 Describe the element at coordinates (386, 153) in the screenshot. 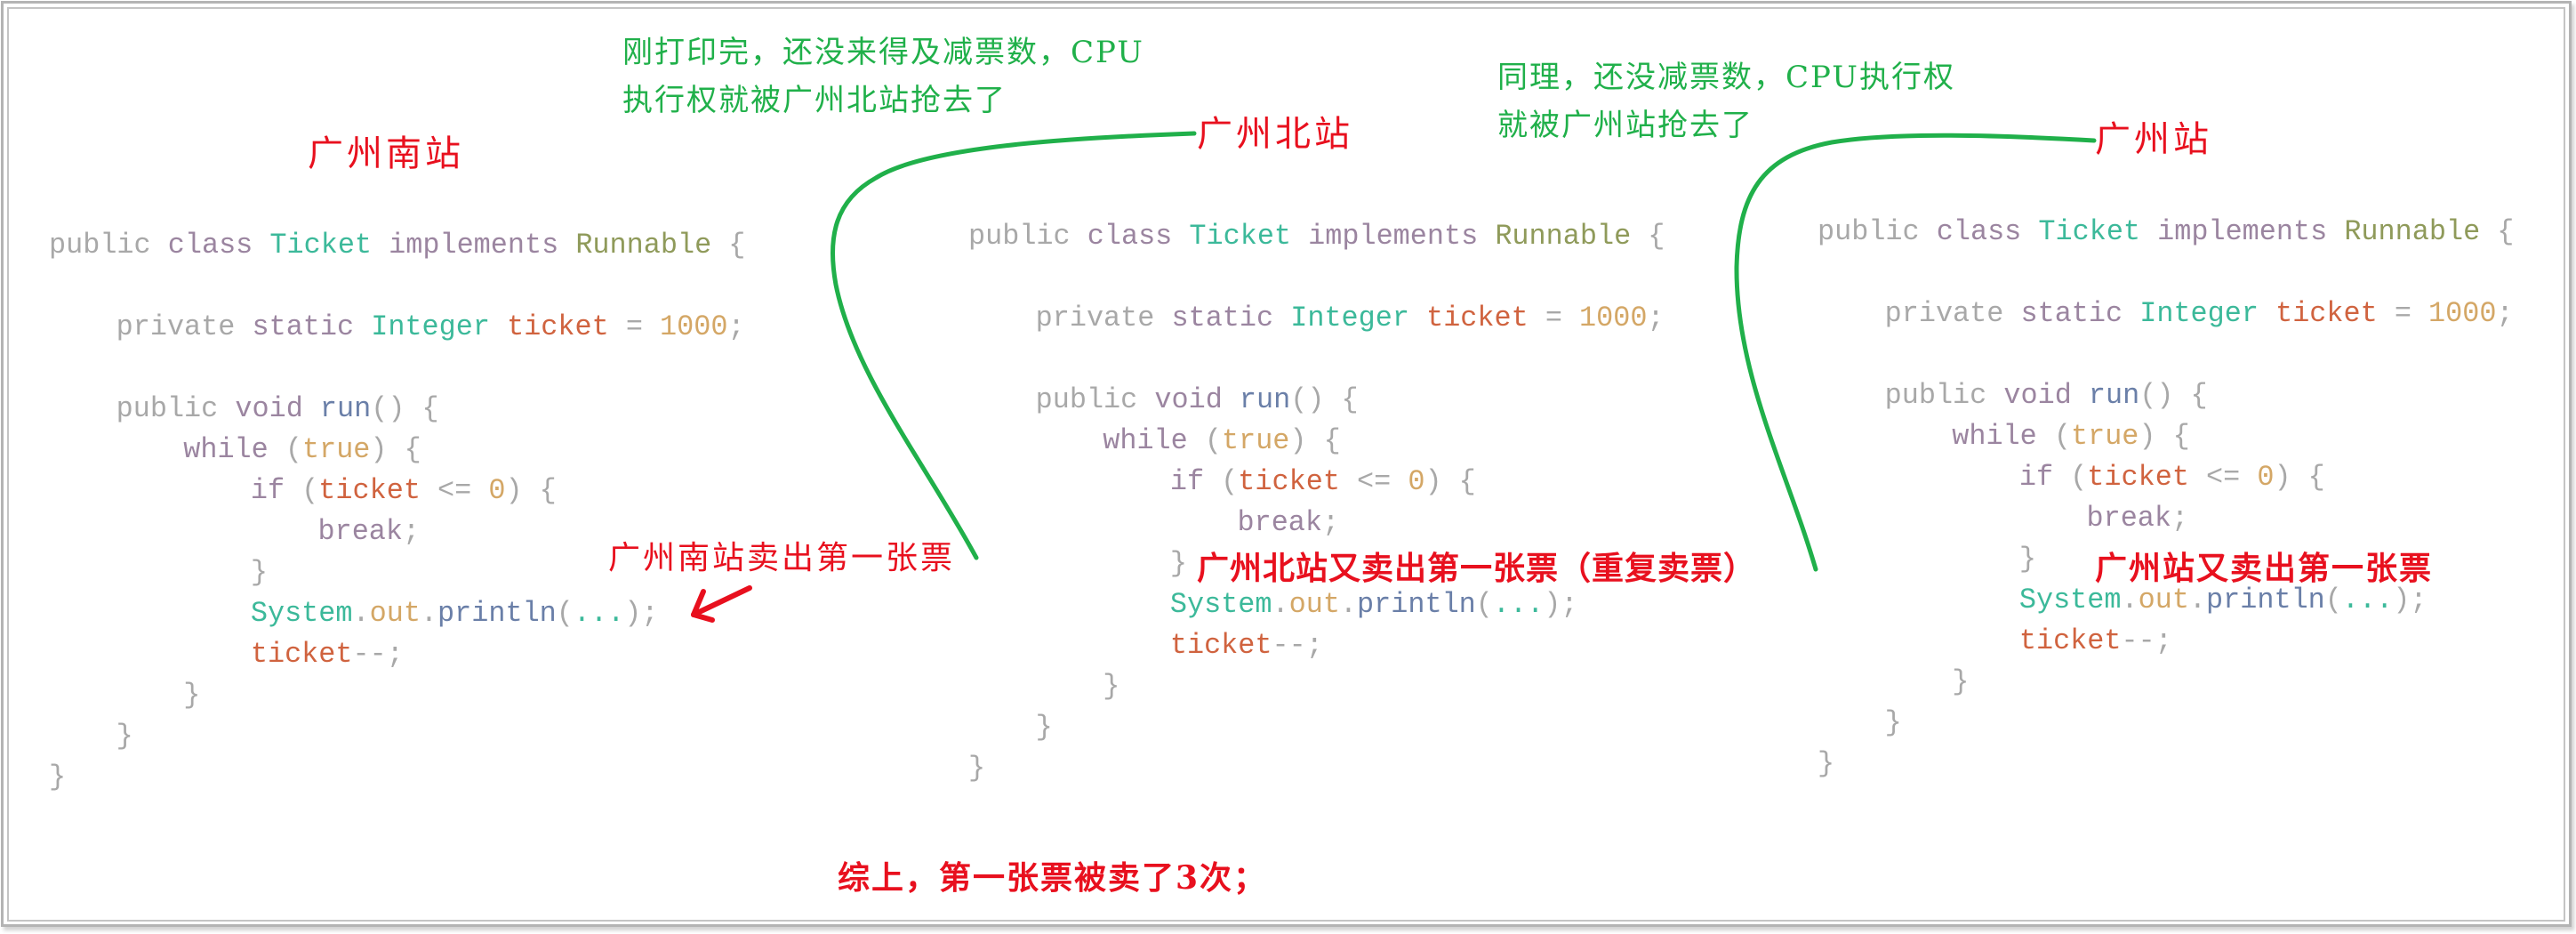

I see `station-label-south: 广州南站` at that location.